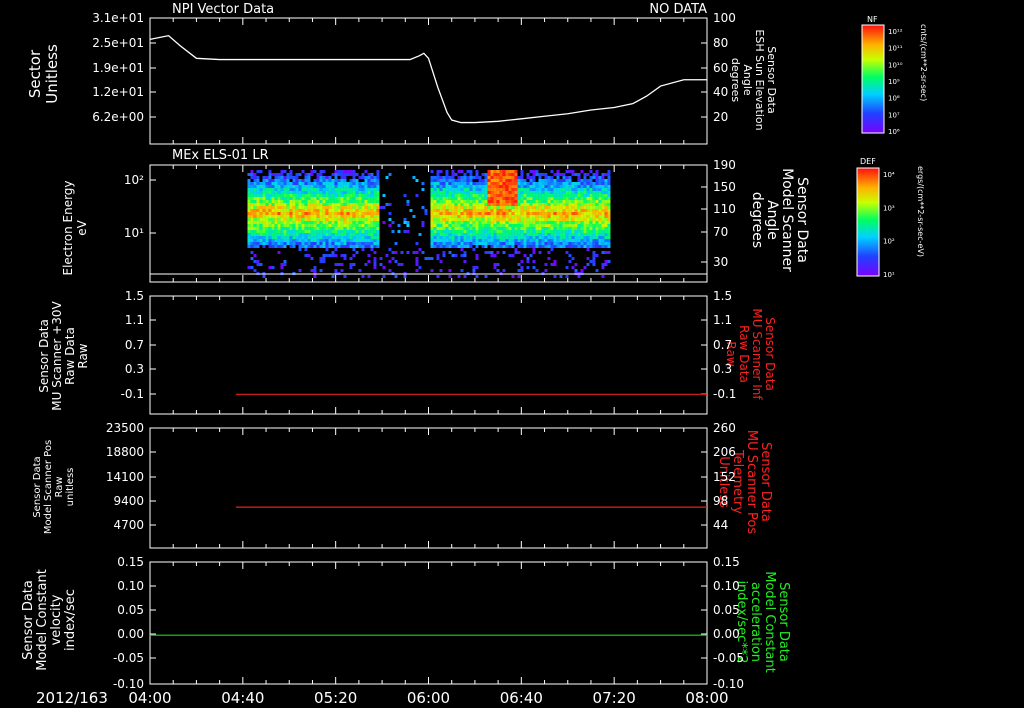  Describe the element at coordinates (728, 658) in the screenshot. I see `y-tick-label: -0.05` at that location.